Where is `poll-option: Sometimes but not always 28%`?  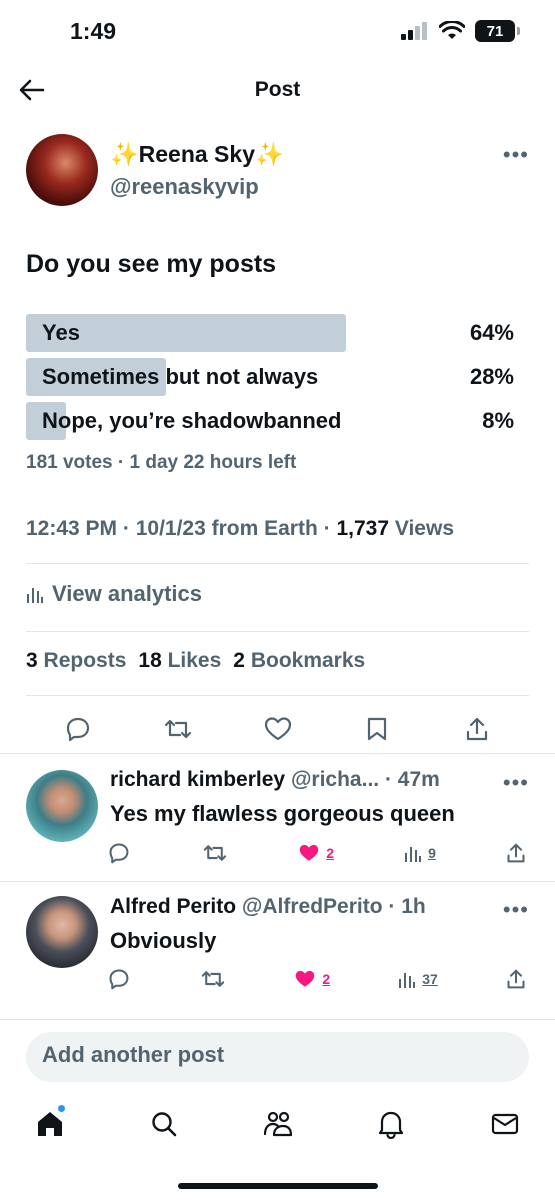
poll-option: Sometimes but not always 28% is located at coordinates (270, 377).